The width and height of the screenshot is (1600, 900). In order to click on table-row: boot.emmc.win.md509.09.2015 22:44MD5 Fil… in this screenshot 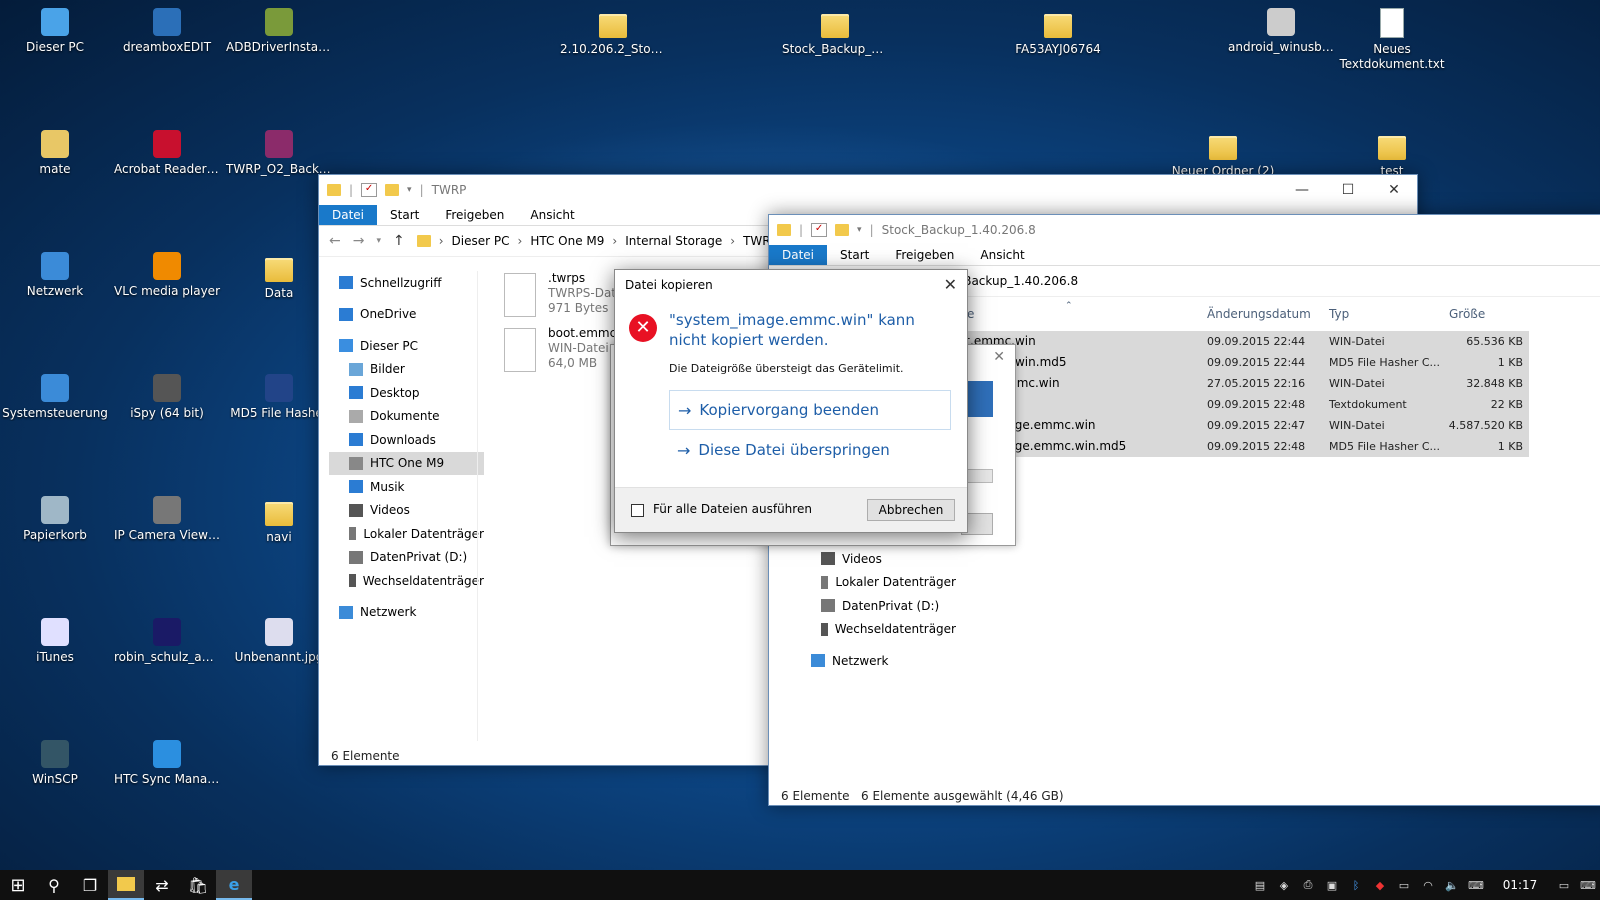, I will do `click(1234, 362)`.